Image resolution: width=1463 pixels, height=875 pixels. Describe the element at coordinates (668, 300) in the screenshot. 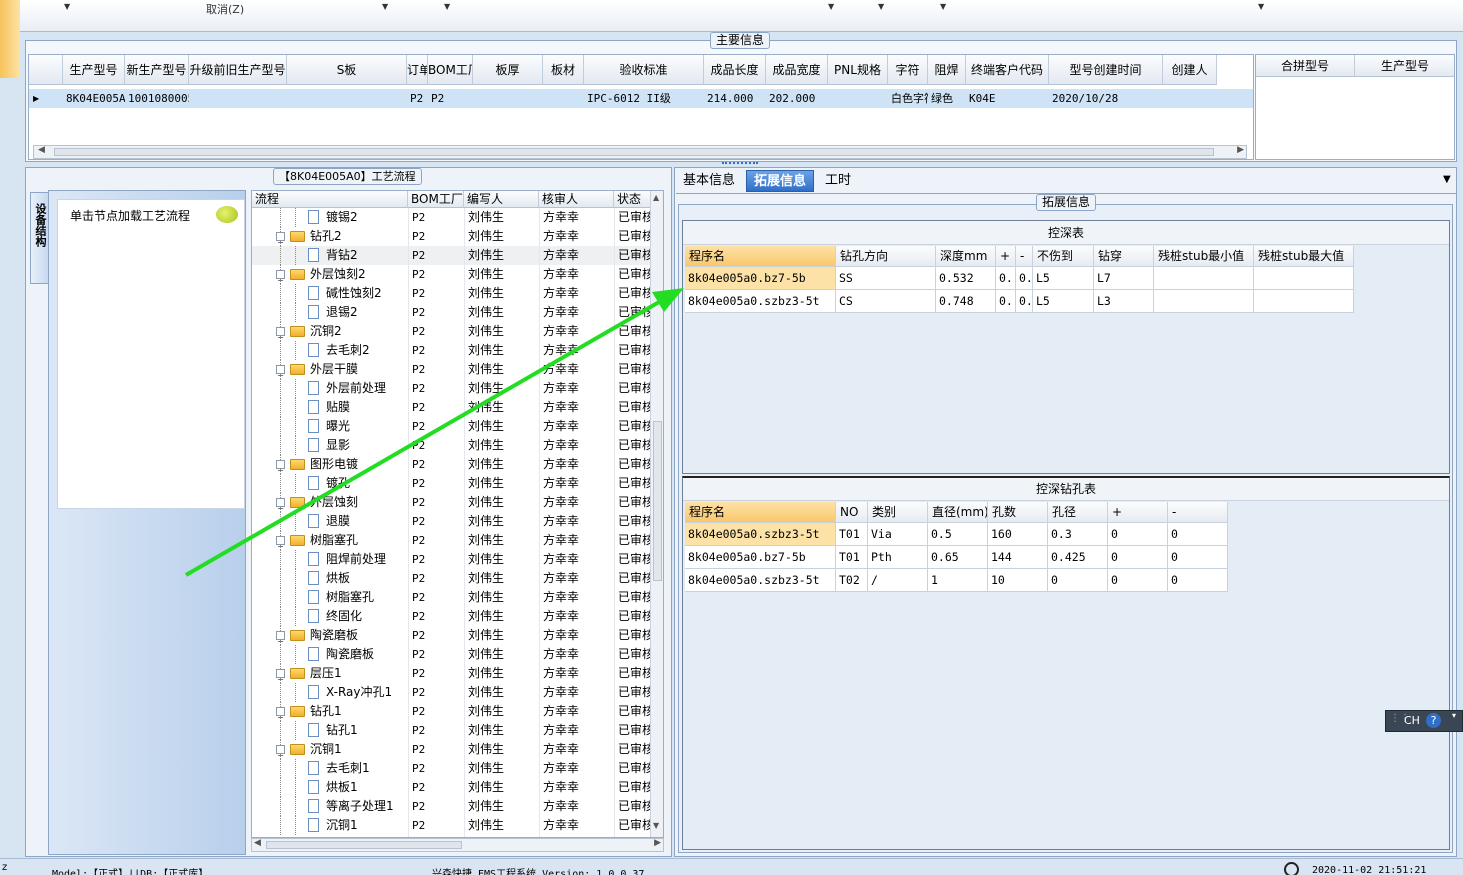

I see `arrow-head-icon` at that location.